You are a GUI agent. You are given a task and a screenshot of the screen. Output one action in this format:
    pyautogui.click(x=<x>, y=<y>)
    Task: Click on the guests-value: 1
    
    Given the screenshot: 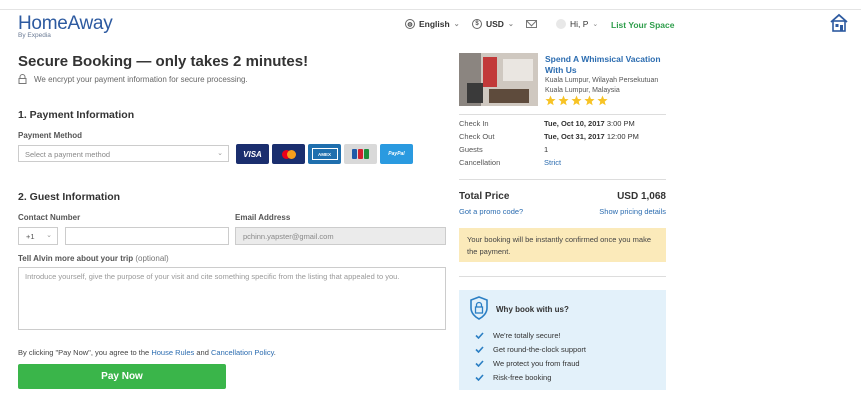 What is the action you would take?
    pyautogui.click(x=546, y=149)
    